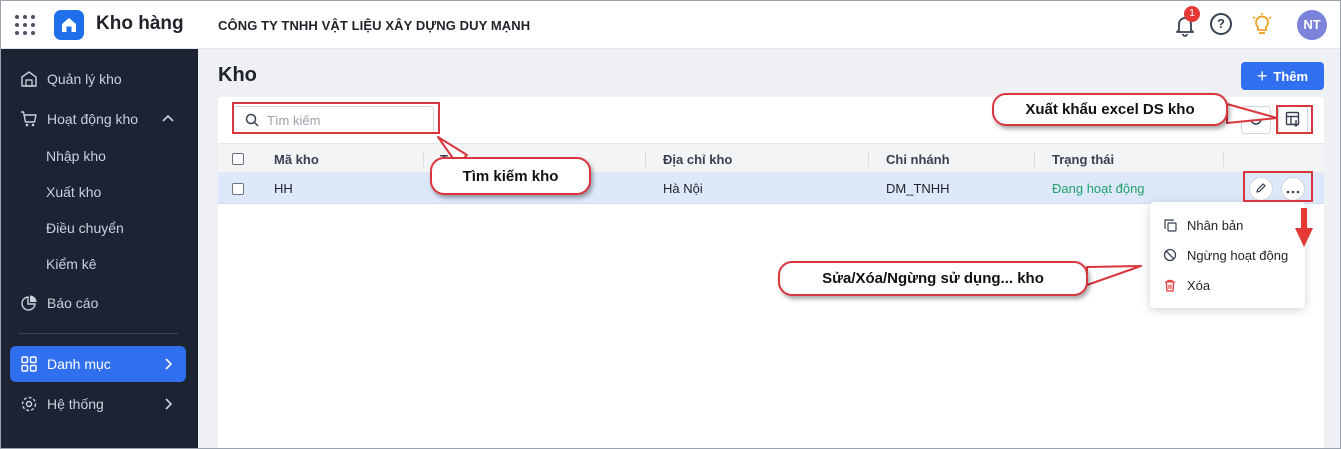  What do you see at coordinates (933, 278) in the screenshot?
I see `actions-callout: Sửa/Xóa/Ngừng sử dụng... kho` at bounding box center [933, 278].